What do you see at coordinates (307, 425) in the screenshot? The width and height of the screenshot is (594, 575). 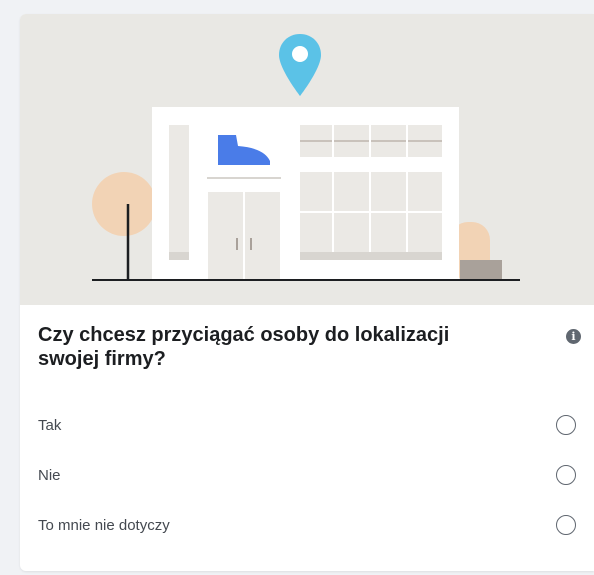 I see `option-tak: Tak` at bounding box center [307, 425].